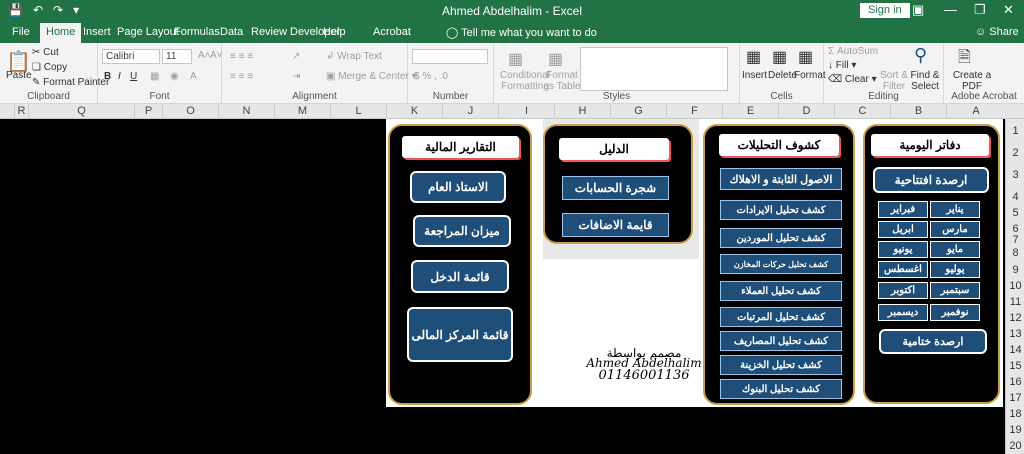 The image size is (1024, 454). Describe the element at coordinates (414, 111) in the screenshot. I see `column-header: K` at that location.